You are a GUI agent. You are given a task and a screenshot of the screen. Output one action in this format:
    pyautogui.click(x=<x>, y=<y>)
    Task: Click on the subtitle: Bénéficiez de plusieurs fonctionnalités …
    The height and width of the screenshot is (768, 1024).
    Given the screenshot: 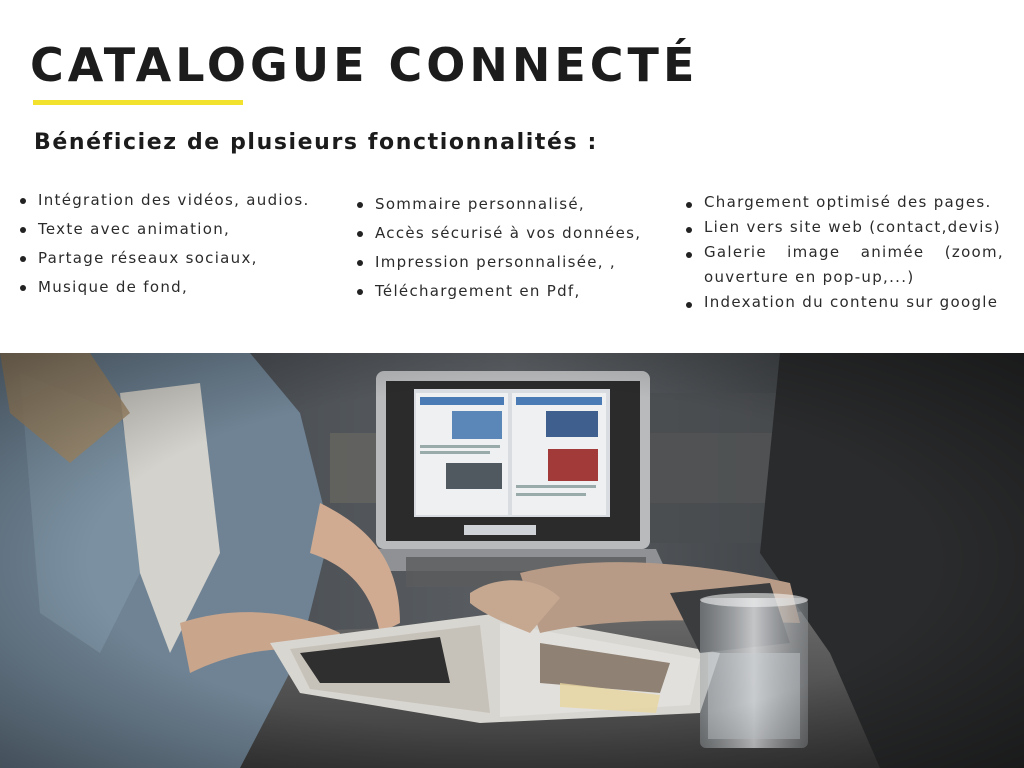 What is the action you would take?
    pyautogui.click(x=316, y=142)
    